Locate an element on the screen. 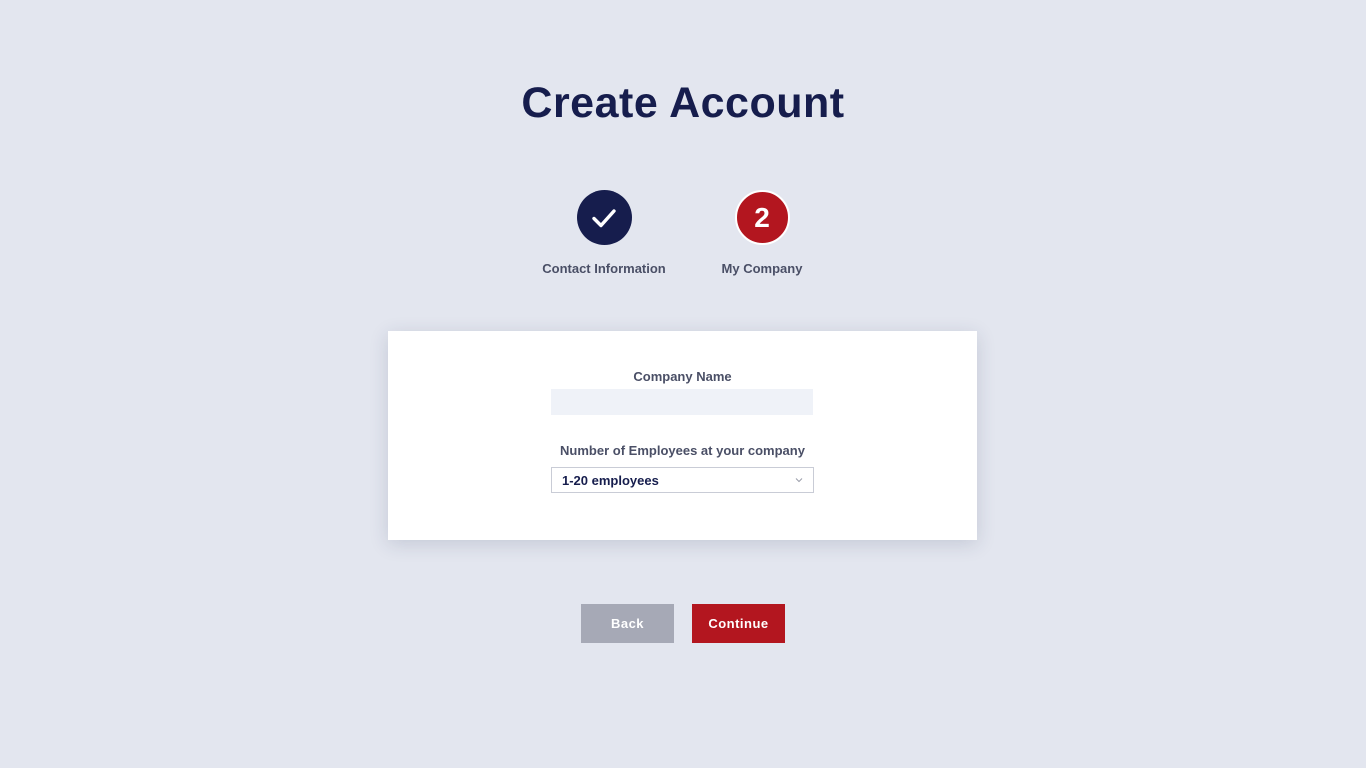 This screenshot has width=1366, height=768. page-title: Create Account is located at coordinates (683, 103).